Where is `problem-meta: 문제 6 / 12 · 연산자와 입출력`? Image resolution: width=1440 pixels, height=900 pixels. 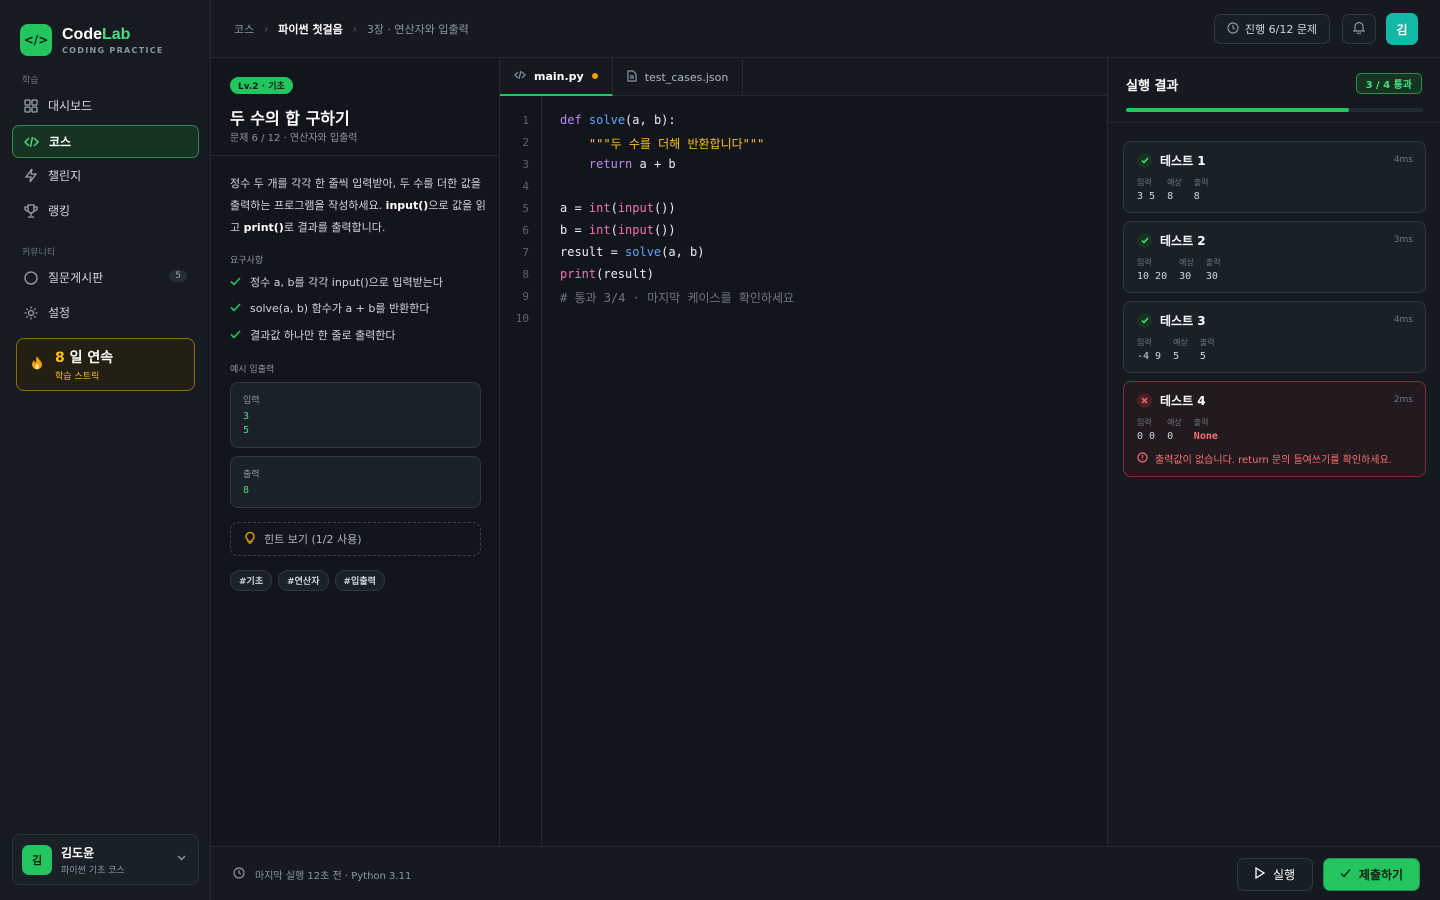
problem-meta: 문제 6 / 12 · 연산자와 입출력 is located at coordinates (294, 138).